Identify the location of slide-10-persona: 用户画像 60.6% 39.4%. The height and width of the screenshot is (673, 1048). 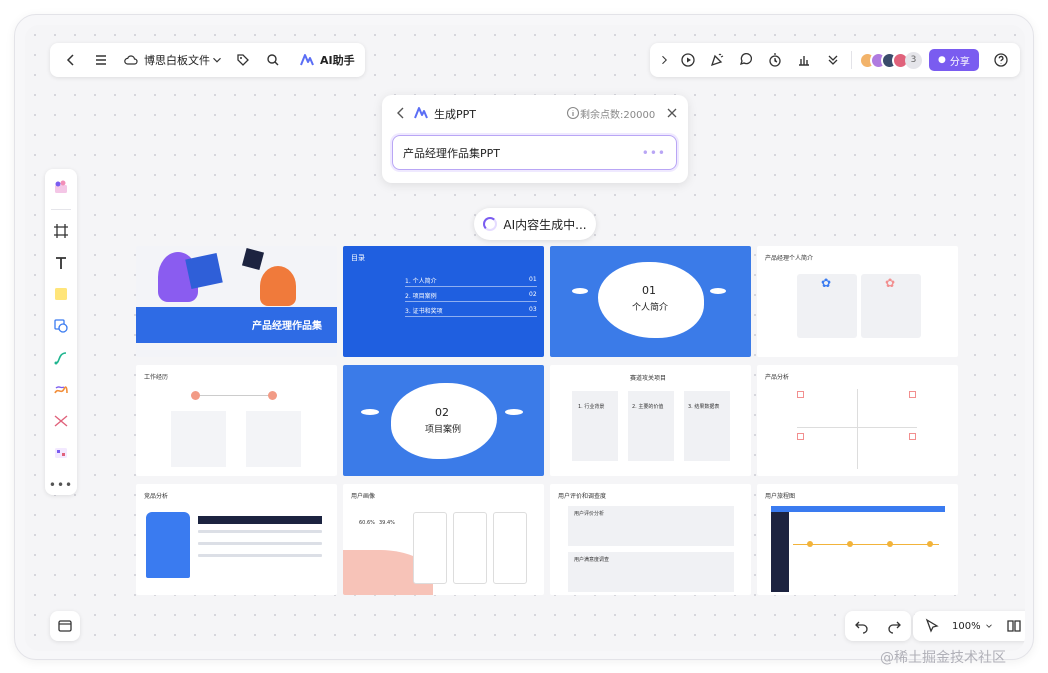
(443, 539).